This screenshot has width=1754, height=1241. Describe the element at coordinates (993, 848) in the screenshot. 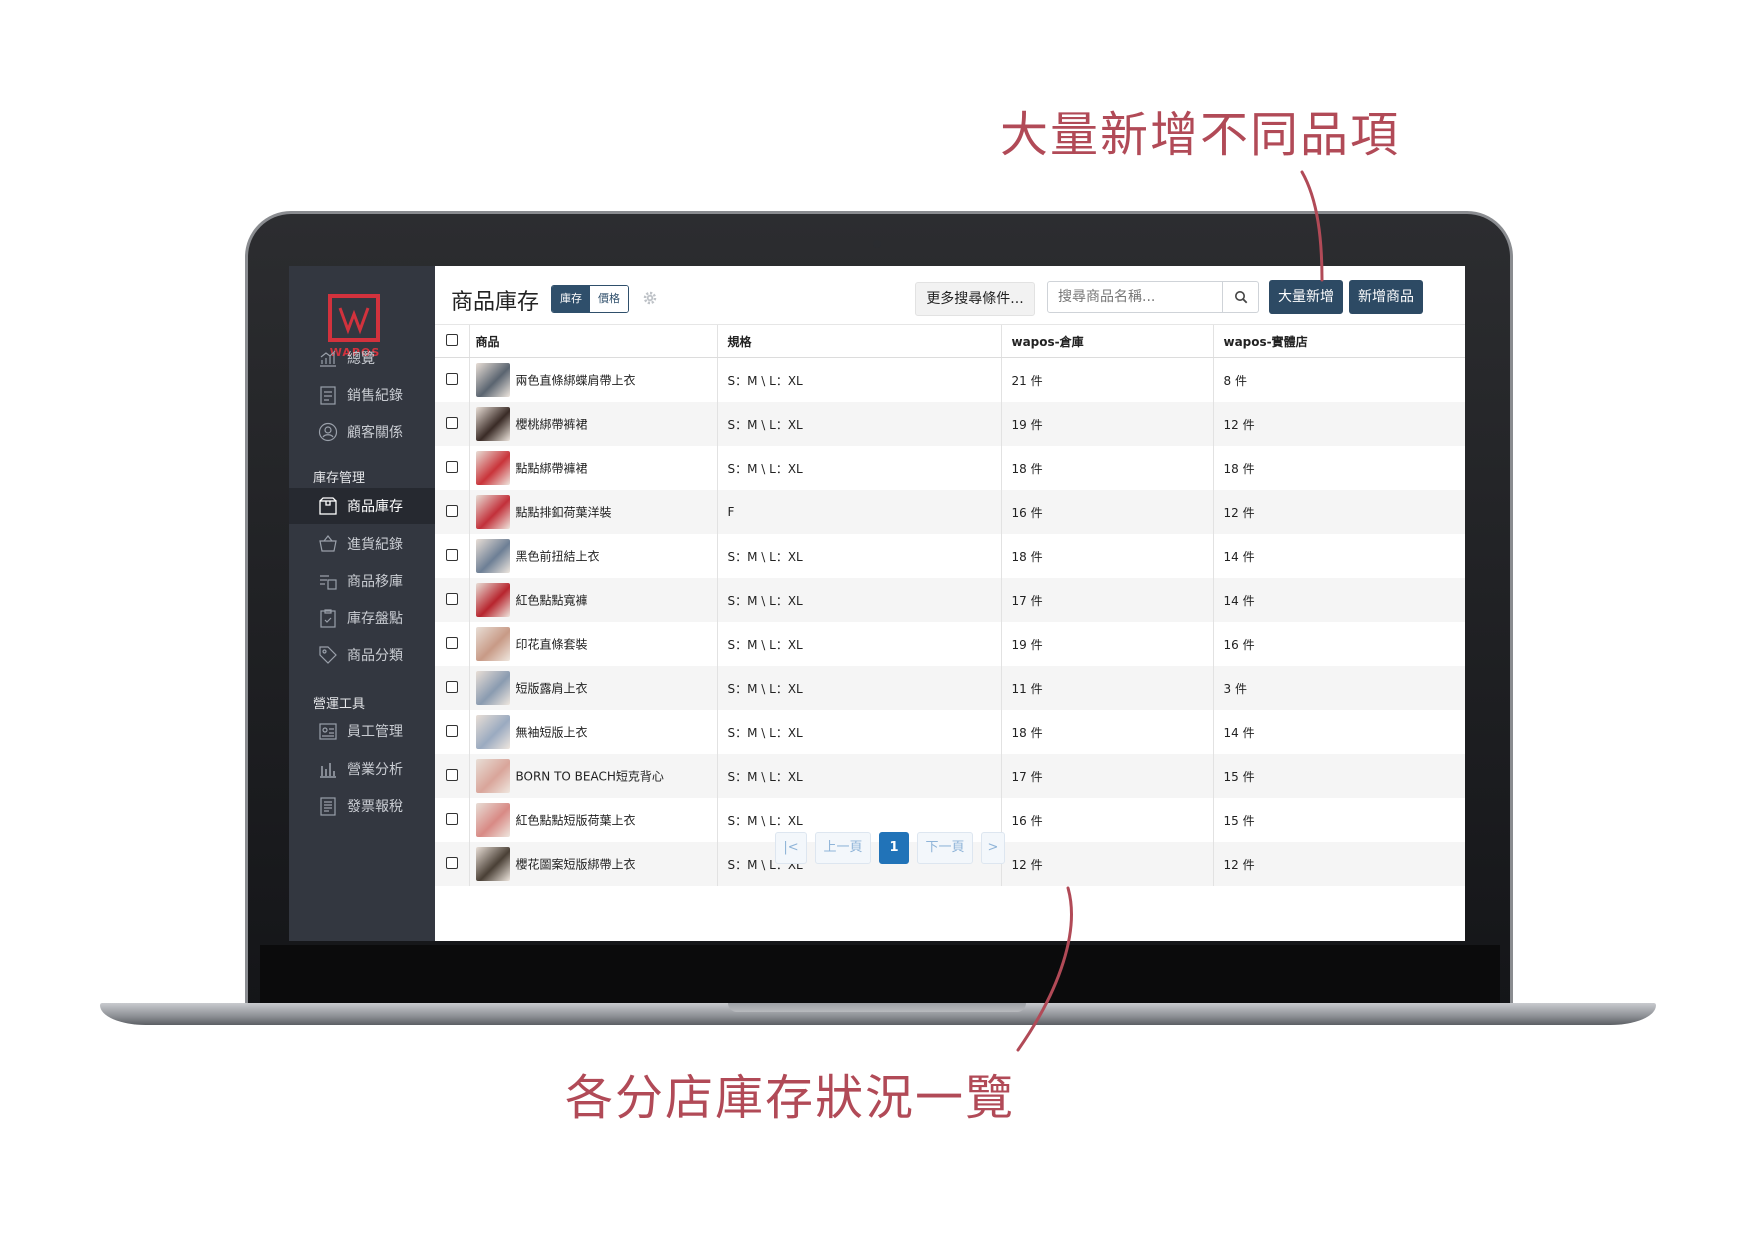

I see `last-page-button: >` at that location.